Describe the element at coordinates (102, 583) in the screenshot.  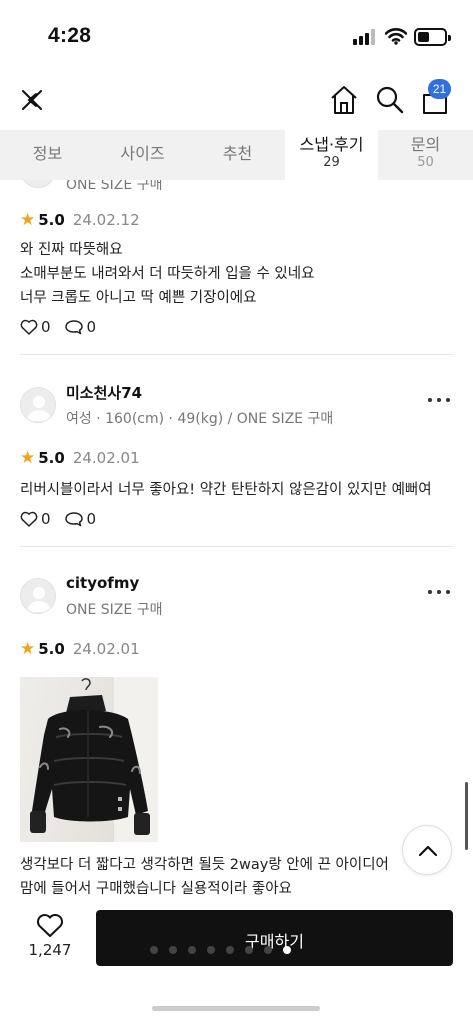
I see `reviewer-name: cityofmy` at that location.